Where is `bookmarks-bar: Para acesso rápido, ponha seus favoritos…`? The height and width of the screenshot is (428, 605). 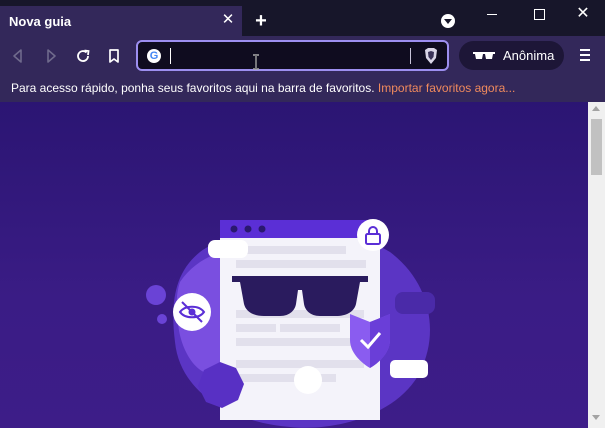 bookmarks-bar: Para acesso rápido, ponha seus favoritos… is located at coordinates (302, 89).